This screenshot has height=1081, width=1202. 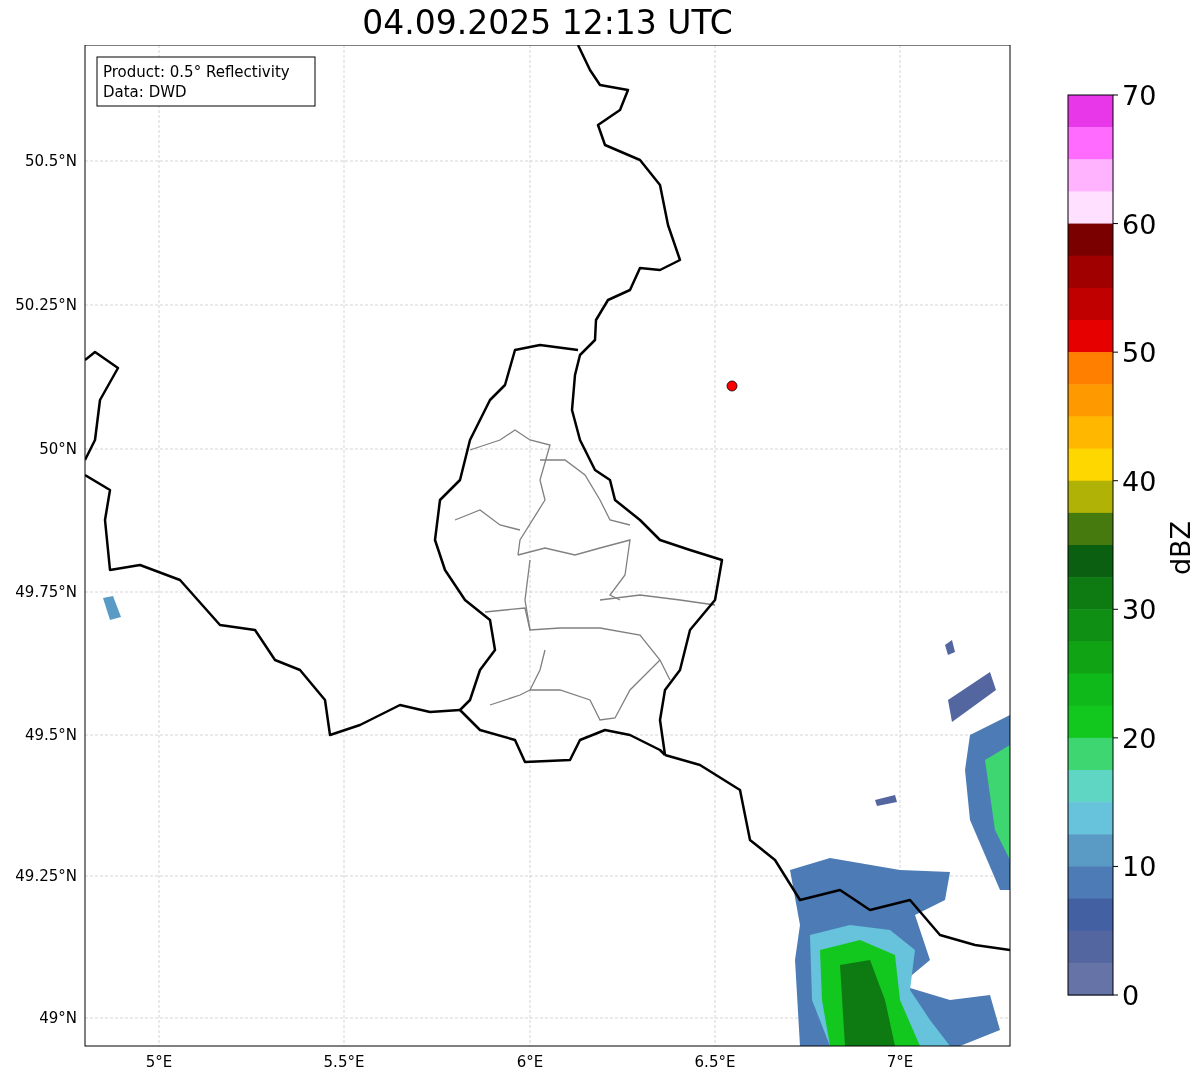 I want to click on longitude-label: 6°E, so click(x=530, y=1062).